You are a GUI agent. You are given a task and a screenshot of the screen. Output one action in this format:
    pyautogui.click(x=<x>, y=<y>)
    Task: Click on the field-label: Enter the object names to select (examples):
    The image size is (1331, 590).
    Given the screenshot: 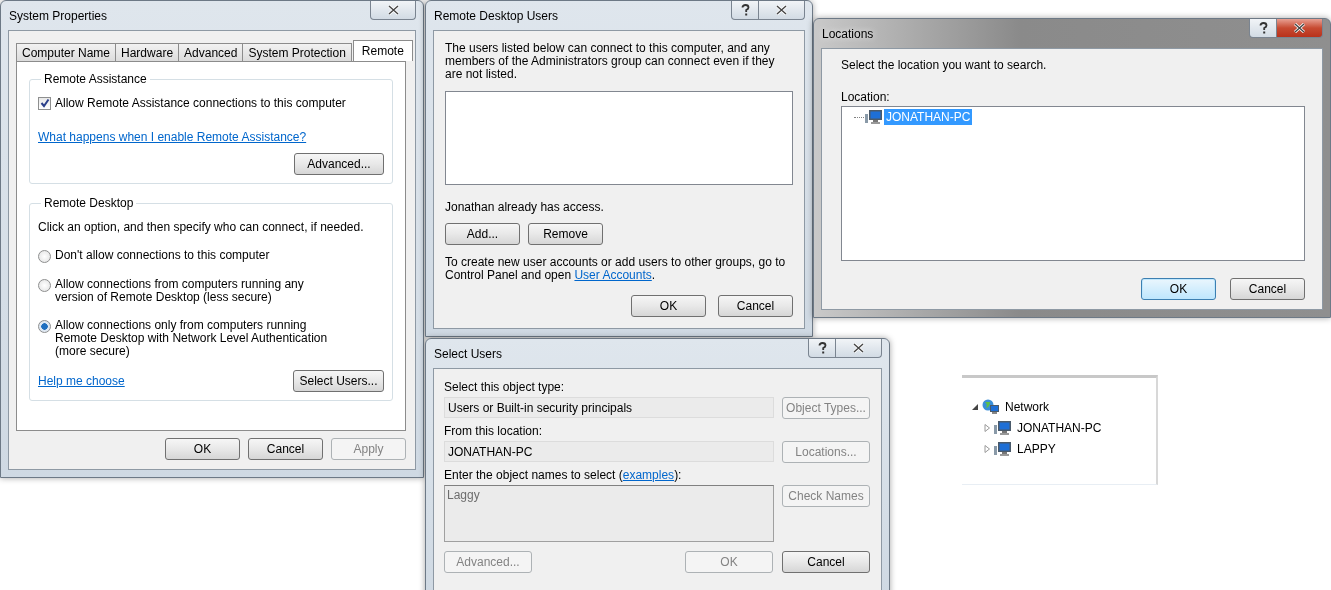 What is the action you would take?
    pyautogui.click(x=563, y=475)
    